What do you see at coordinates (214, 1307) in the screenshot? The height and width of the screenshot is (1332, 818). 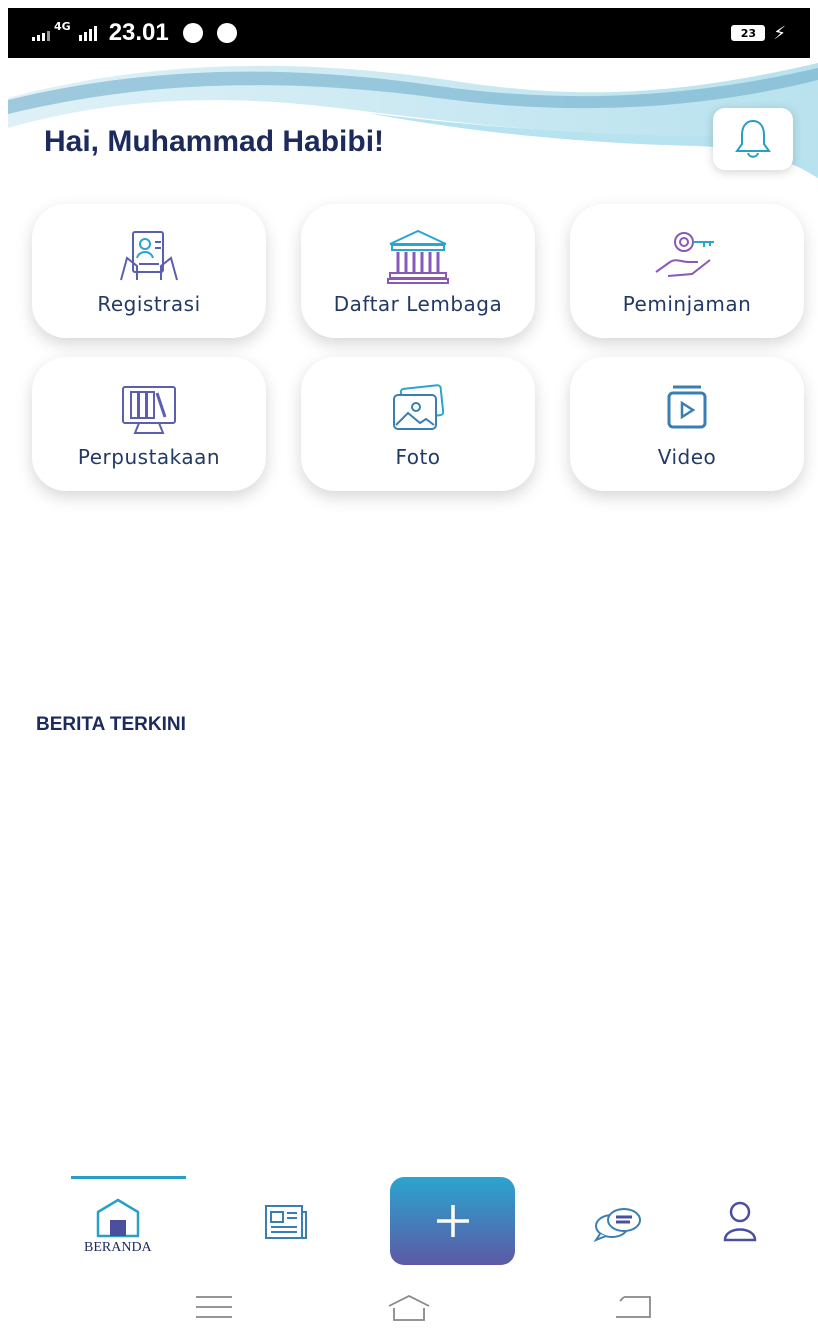 I see `menu-icon` at bounding box center [214, 1307].